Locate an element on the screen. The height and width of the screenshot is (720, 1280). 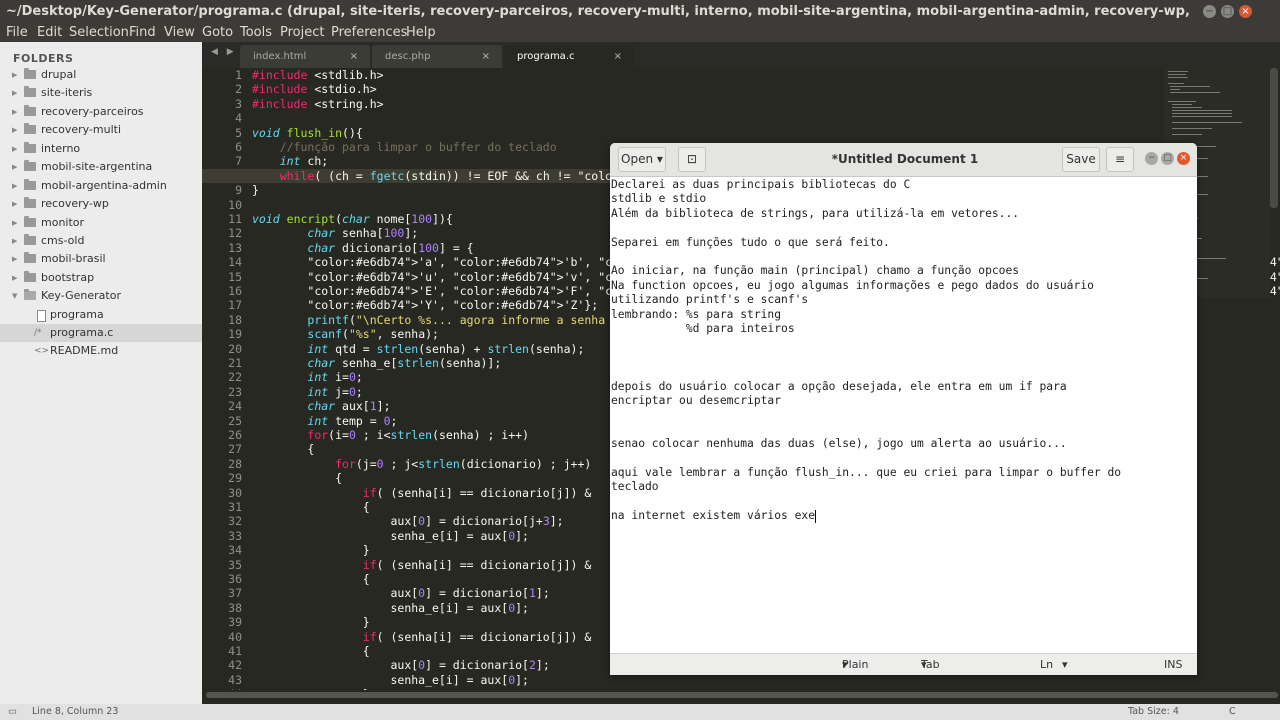
text-line: utilizando printf's e scanf's is located at coordinates (709, 300).